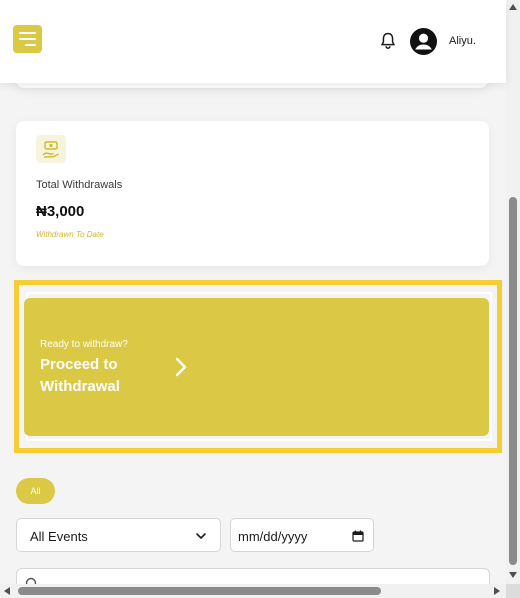 The height and width of the screenshot is (598, 520). I want to click on filter-chip-all: All, so click(35, 491).